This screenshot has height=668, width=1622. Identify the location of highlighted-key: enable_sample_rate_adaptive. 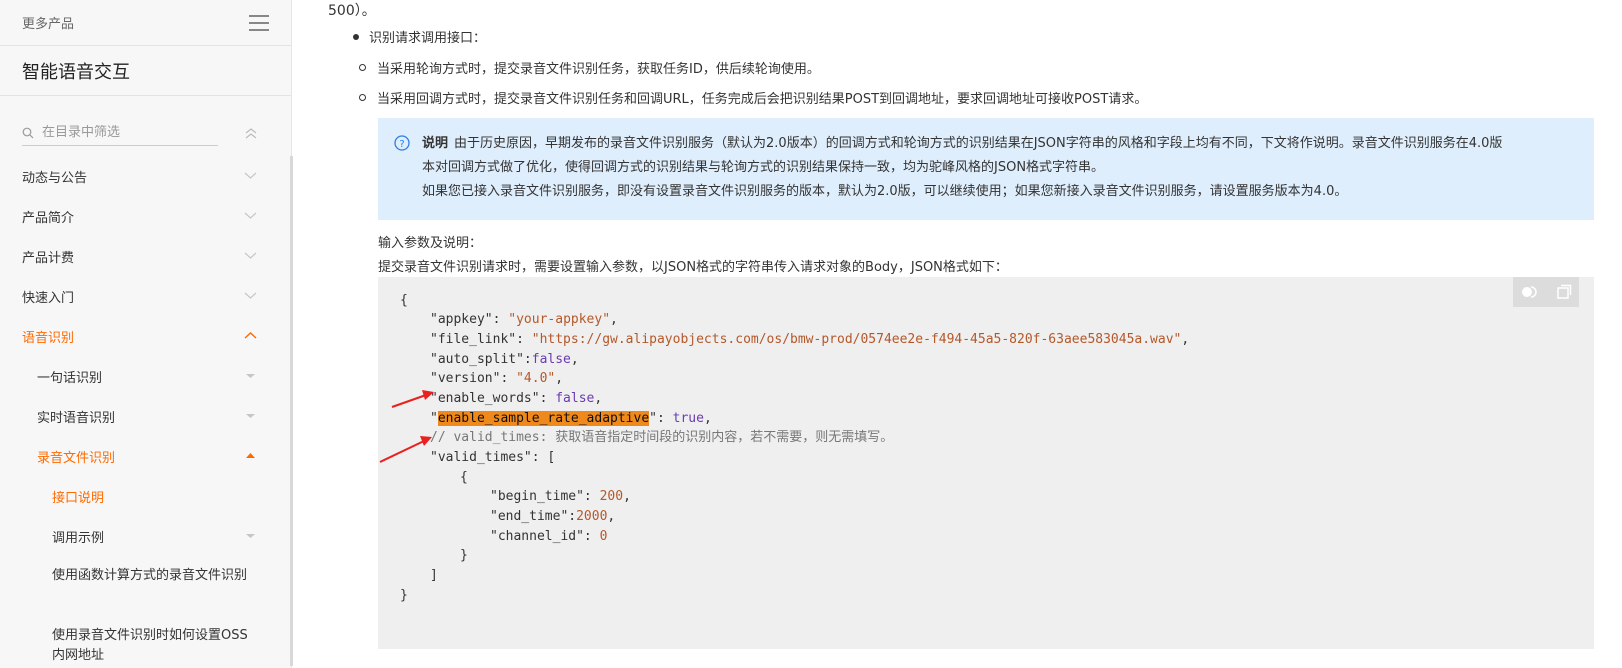
(543, 418).